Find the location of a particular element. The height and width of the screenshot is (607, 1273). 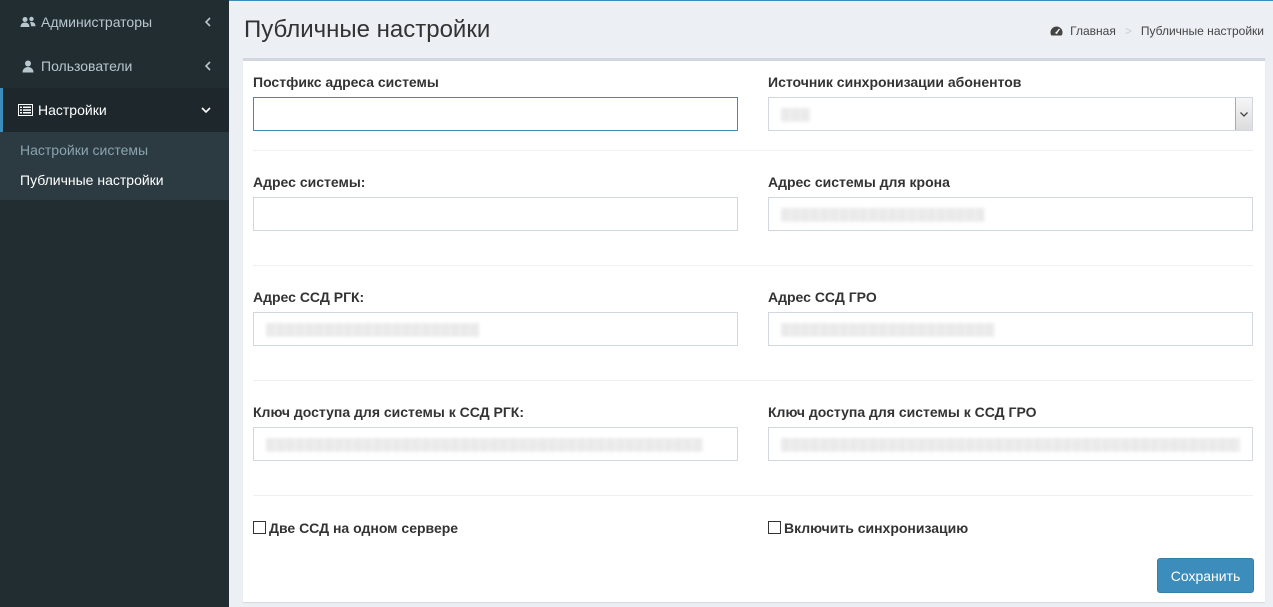

sync-source-field-group: Источник синхронизации абонентов ▒▒▒ is located at coordinates (1010, 102).